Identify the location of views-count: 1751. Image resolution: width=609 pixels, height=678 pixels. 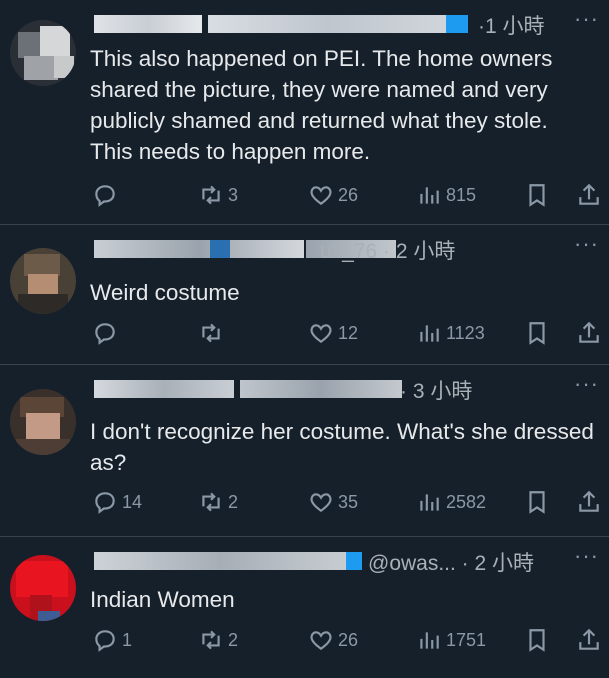
(466, 639).